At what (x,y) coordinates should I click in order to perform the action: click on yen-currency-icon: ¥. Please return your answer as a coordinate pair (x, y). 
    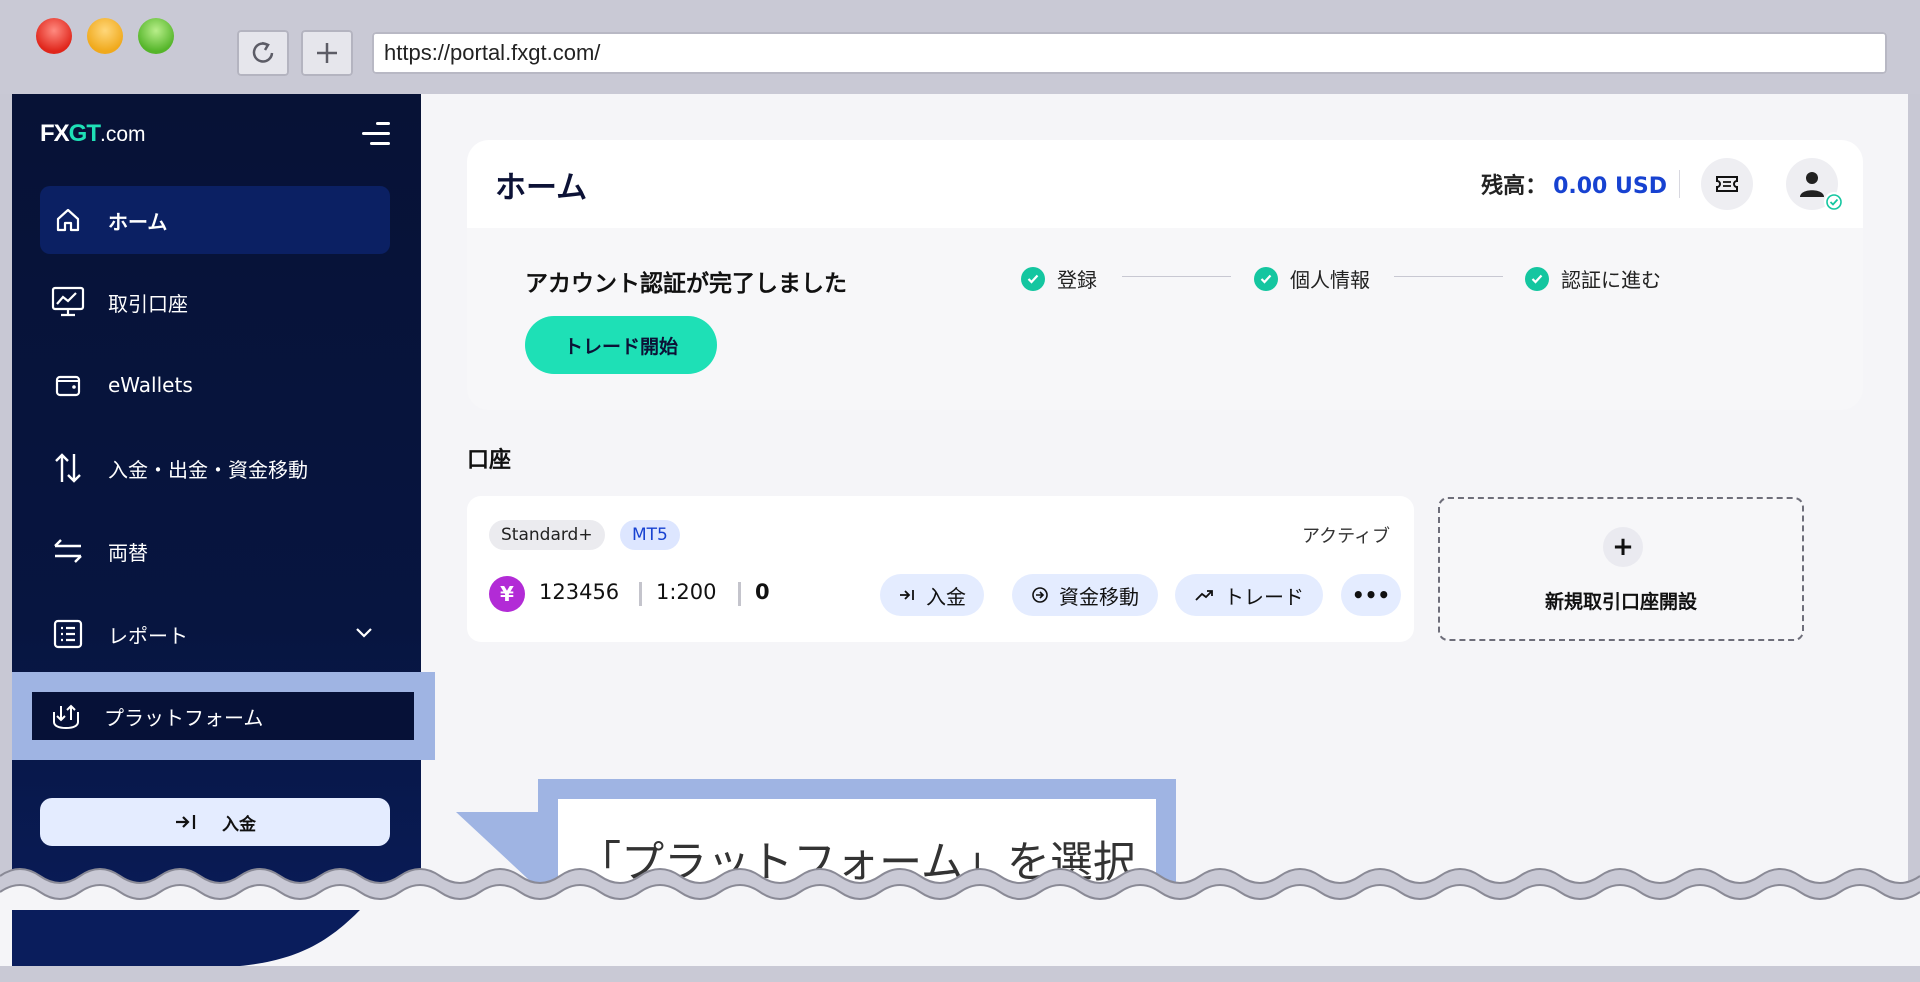
    Looking at the image, I should click on (507, 594).